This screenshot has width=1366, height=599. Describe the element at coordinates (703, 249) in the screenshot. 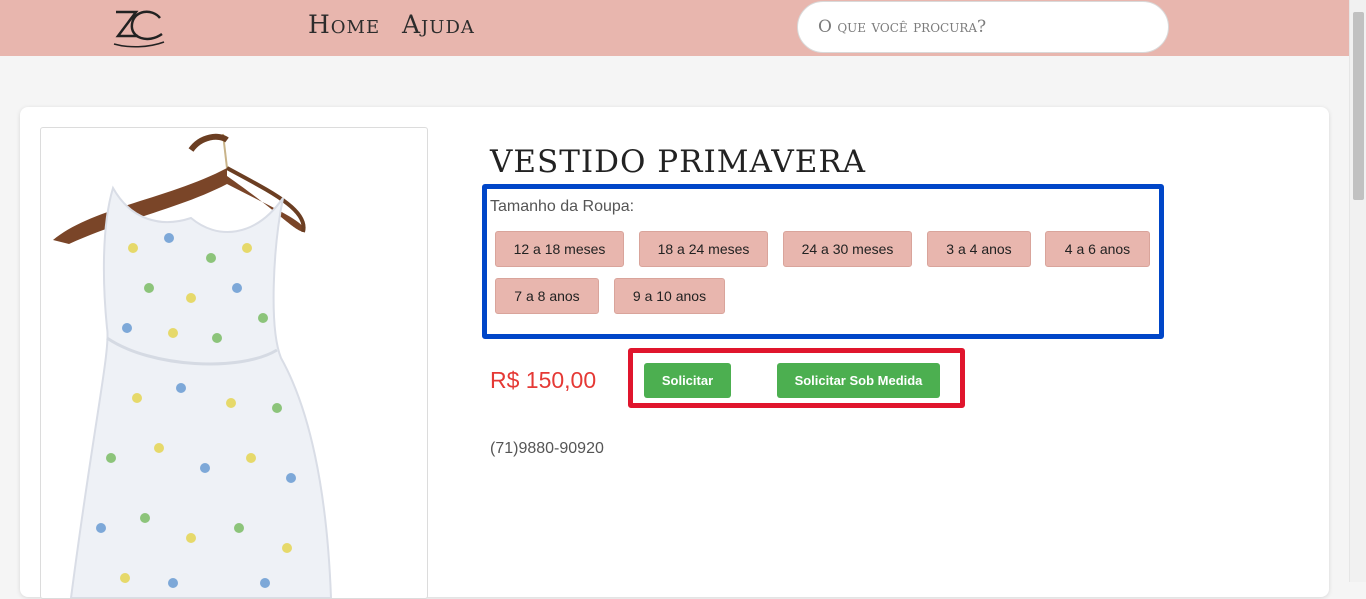

I see `size-button-18-24-meses: 18 a 24 meses` at that location.